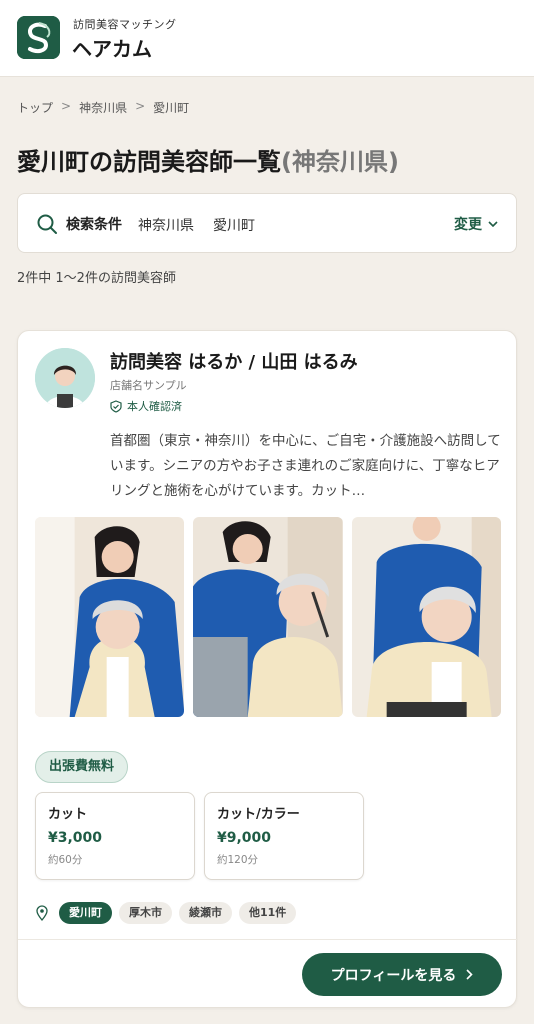 This screenshot has width=534, height=1024. Describe the element at coordinates (493, 224) in the screenshot. I see `chevron-down-icon` at that location.